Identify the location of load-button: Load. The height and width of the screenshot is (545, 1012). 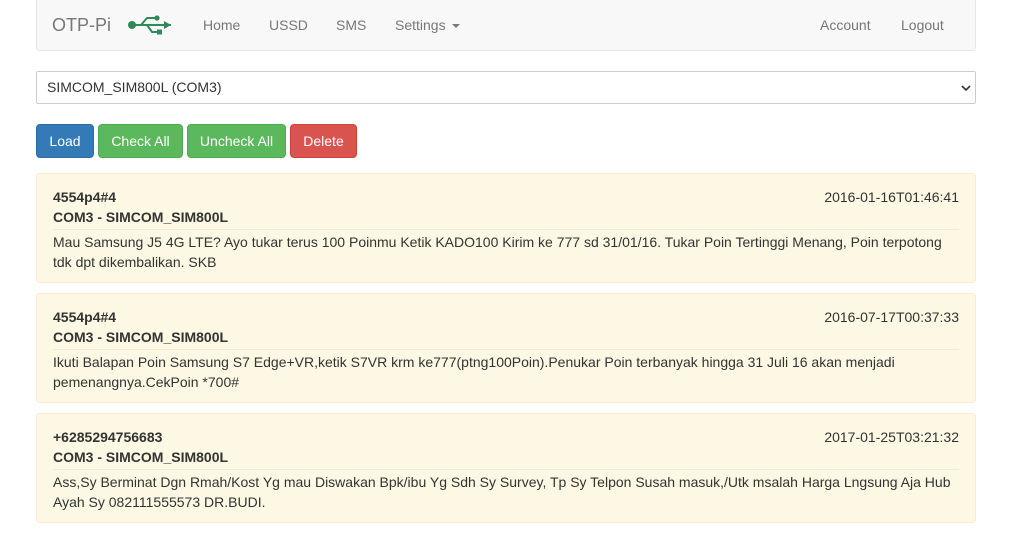
(65, 141).